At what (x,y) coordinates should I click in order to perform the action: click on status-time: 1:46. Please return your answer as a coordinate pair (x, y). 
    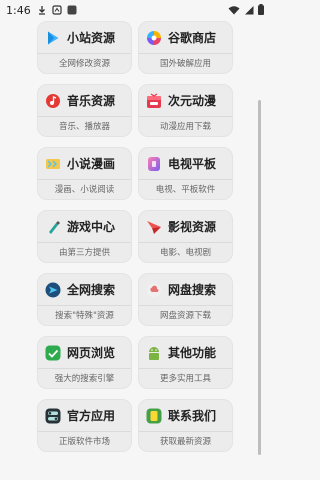
    Looking at the image, I should click on (18, 10).